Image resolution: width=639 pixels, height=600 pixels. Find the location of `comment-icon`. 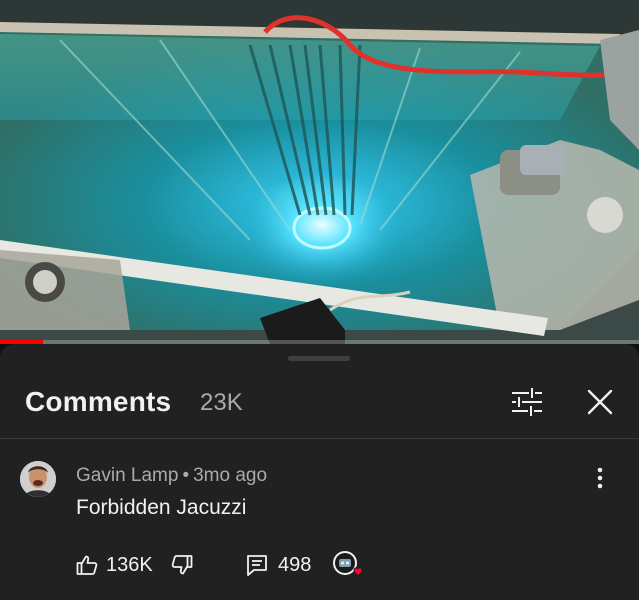

comment-icon is located at coordinates (257, 565).